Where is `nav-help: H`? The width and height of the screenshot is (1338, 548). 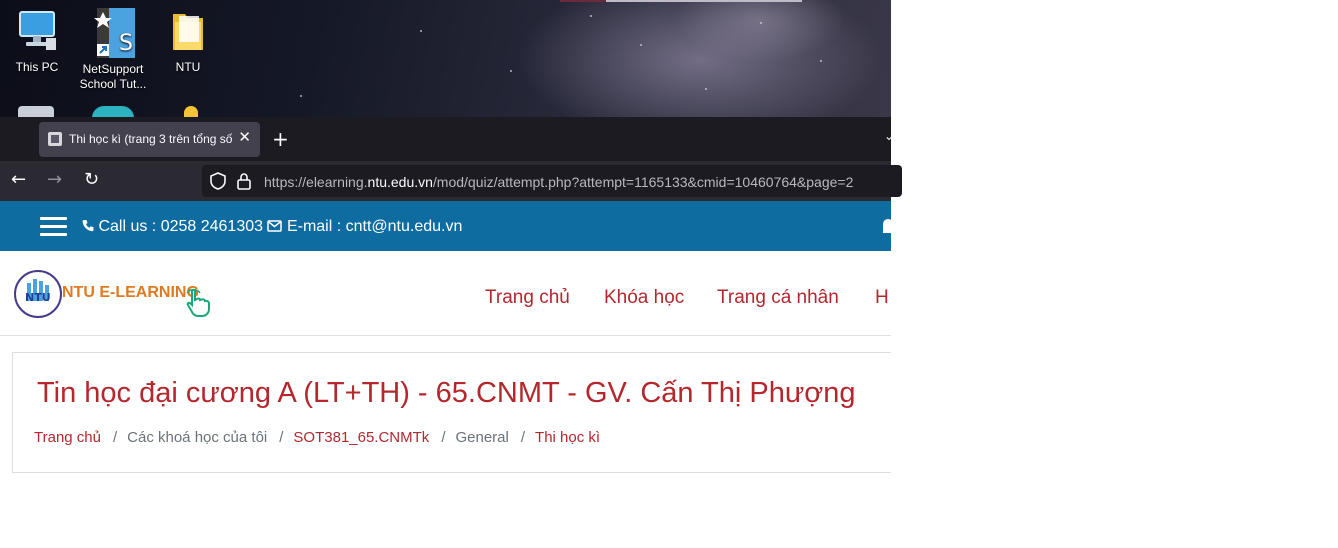
nav-help: H is located at coordinates (882, 298).